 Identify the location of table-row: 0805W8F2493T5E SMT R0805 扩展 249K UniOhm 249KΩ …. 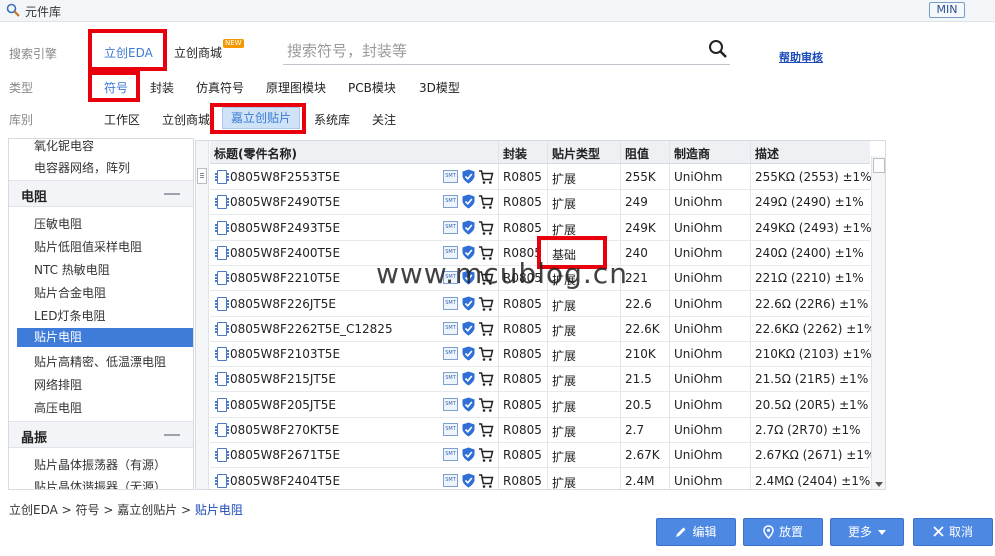
(541, 228).